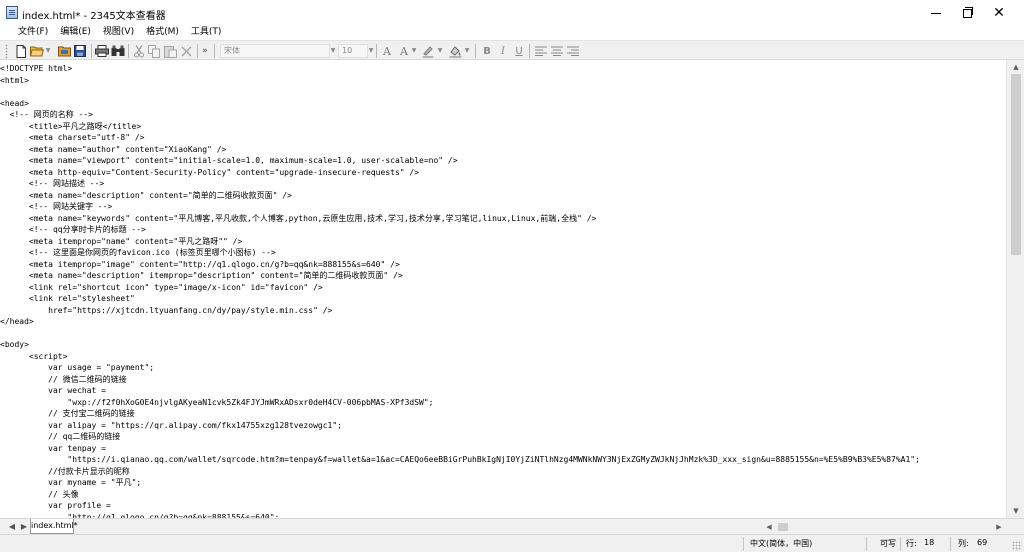 The width and height of the screenshot is (1024, 552). What do you see at coordinates (67, 413) in the screenshot?
I see `code-line: // 支付宝二维码的链接` at bounding box center [67, 413].